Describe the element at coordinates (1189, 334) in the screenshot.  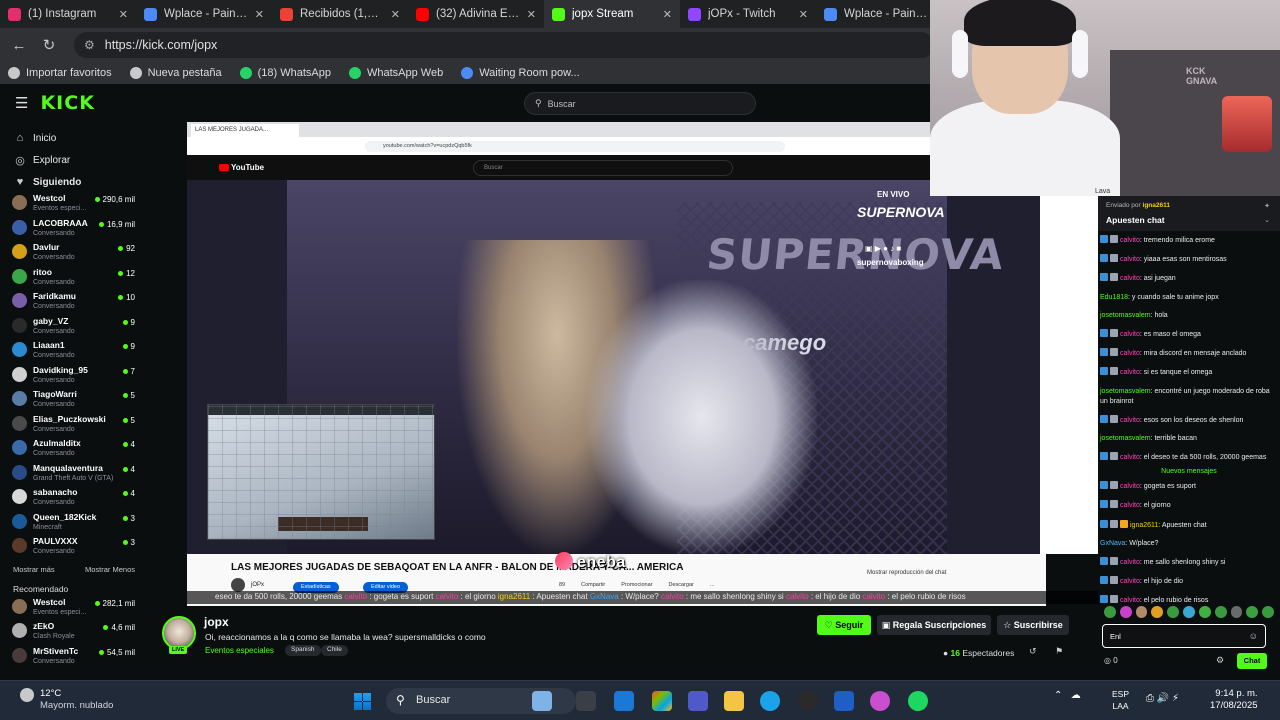
I see `chat-message: calvito: es maso el omega` at that location.